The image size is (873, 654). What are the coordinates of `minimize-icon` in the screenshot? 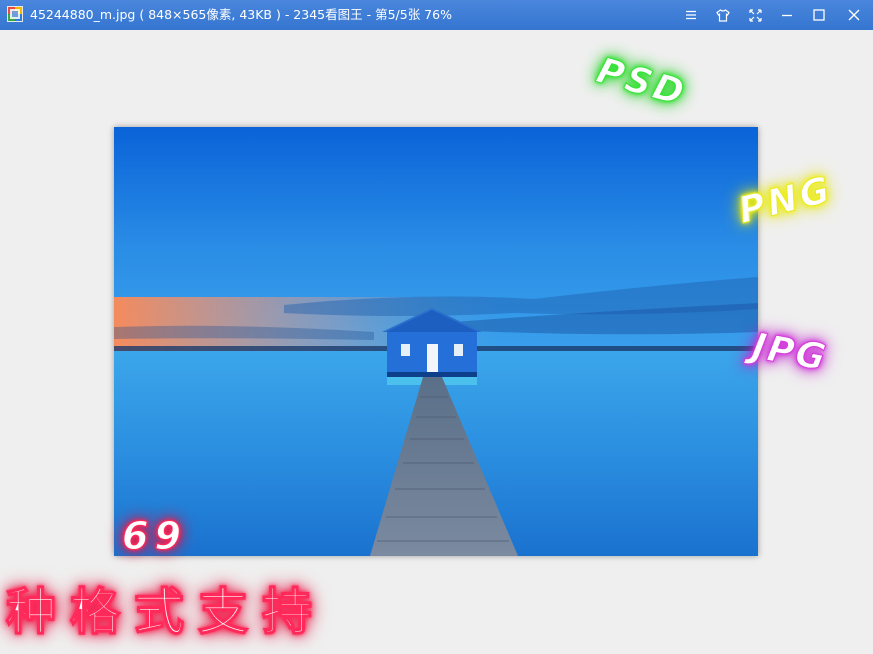 It's located at (787, 15).